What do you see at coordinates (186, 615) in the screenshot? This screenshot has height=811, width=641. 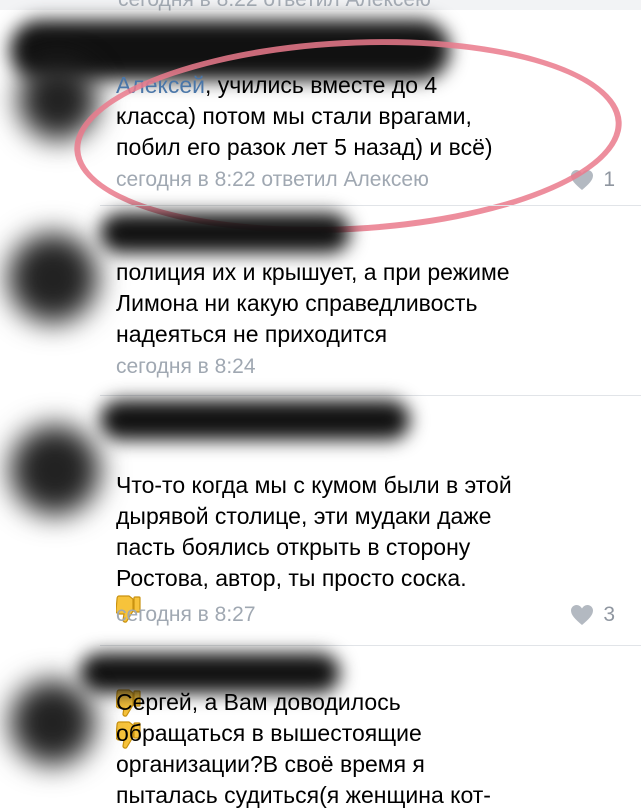 I see `comment-meta: сегодня в 8:27` at bounding box center [186, 615].